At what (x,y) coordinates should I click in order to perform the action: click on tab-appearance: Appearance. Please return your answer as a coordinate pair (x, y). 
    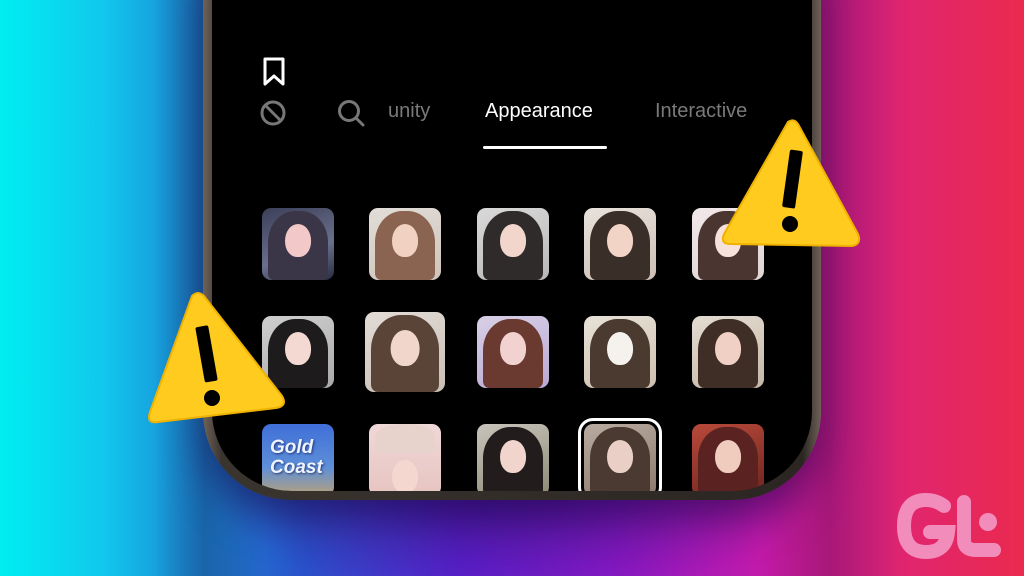
    Looking at the image, I should click on (539, 111).